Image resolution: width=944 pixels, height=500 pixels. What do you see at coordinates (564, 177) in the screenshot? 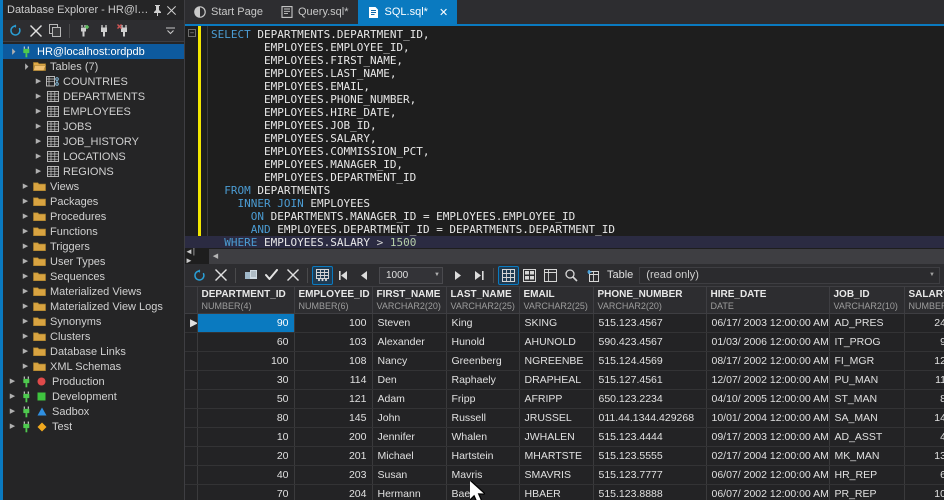
I see `code-line: EMPLOYEES.DEPARTMENT_ID` at bounding box center [564, 177].